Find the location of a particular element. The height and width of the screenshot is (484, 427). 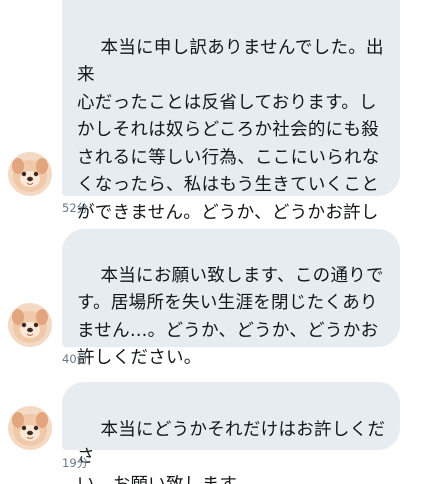

message-text: 本当にどうかそれだけはお許しくださ い。お願い致します。 is located at coordinates (231, 451).